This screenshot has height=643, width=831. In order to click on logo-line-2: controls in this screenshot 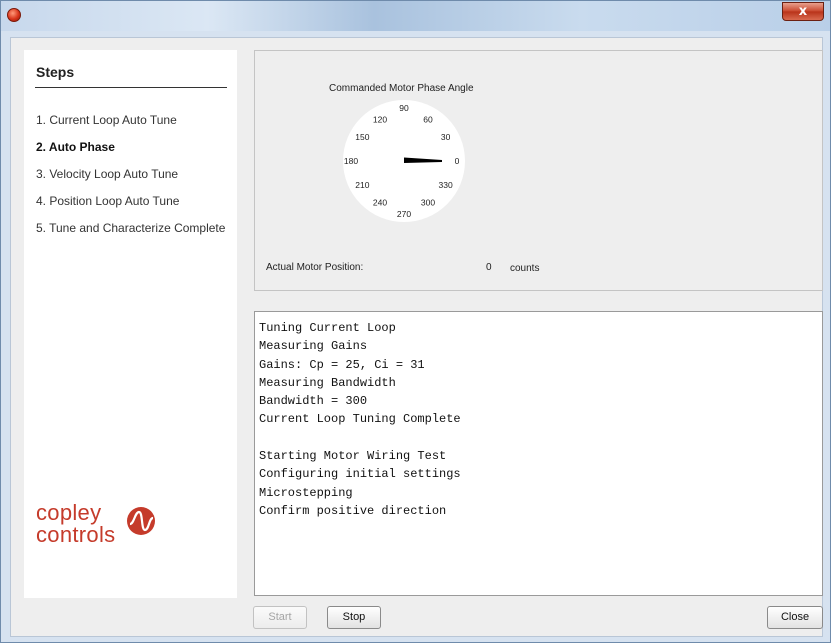, I will do `click(76, 534)`.